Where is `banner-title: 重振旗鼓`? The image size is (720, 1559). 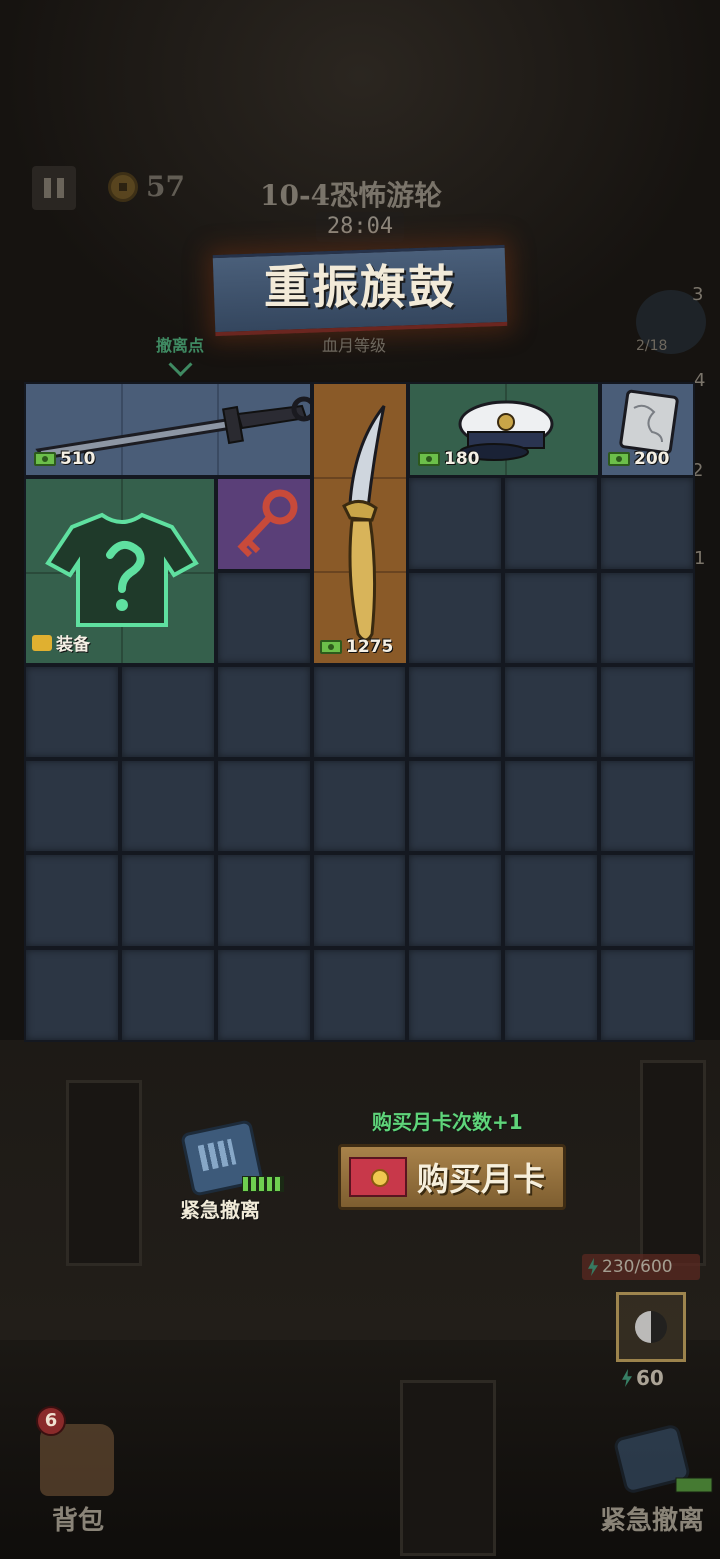 banner-title: 重振旗鼓 is located at coordinates (360, 287).